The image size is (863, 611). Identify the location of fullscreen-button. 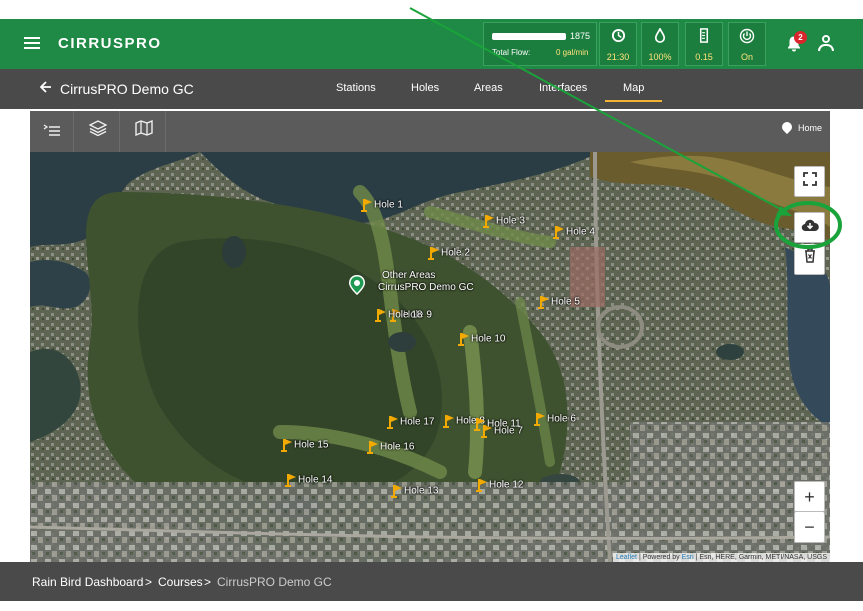
(809, 181).